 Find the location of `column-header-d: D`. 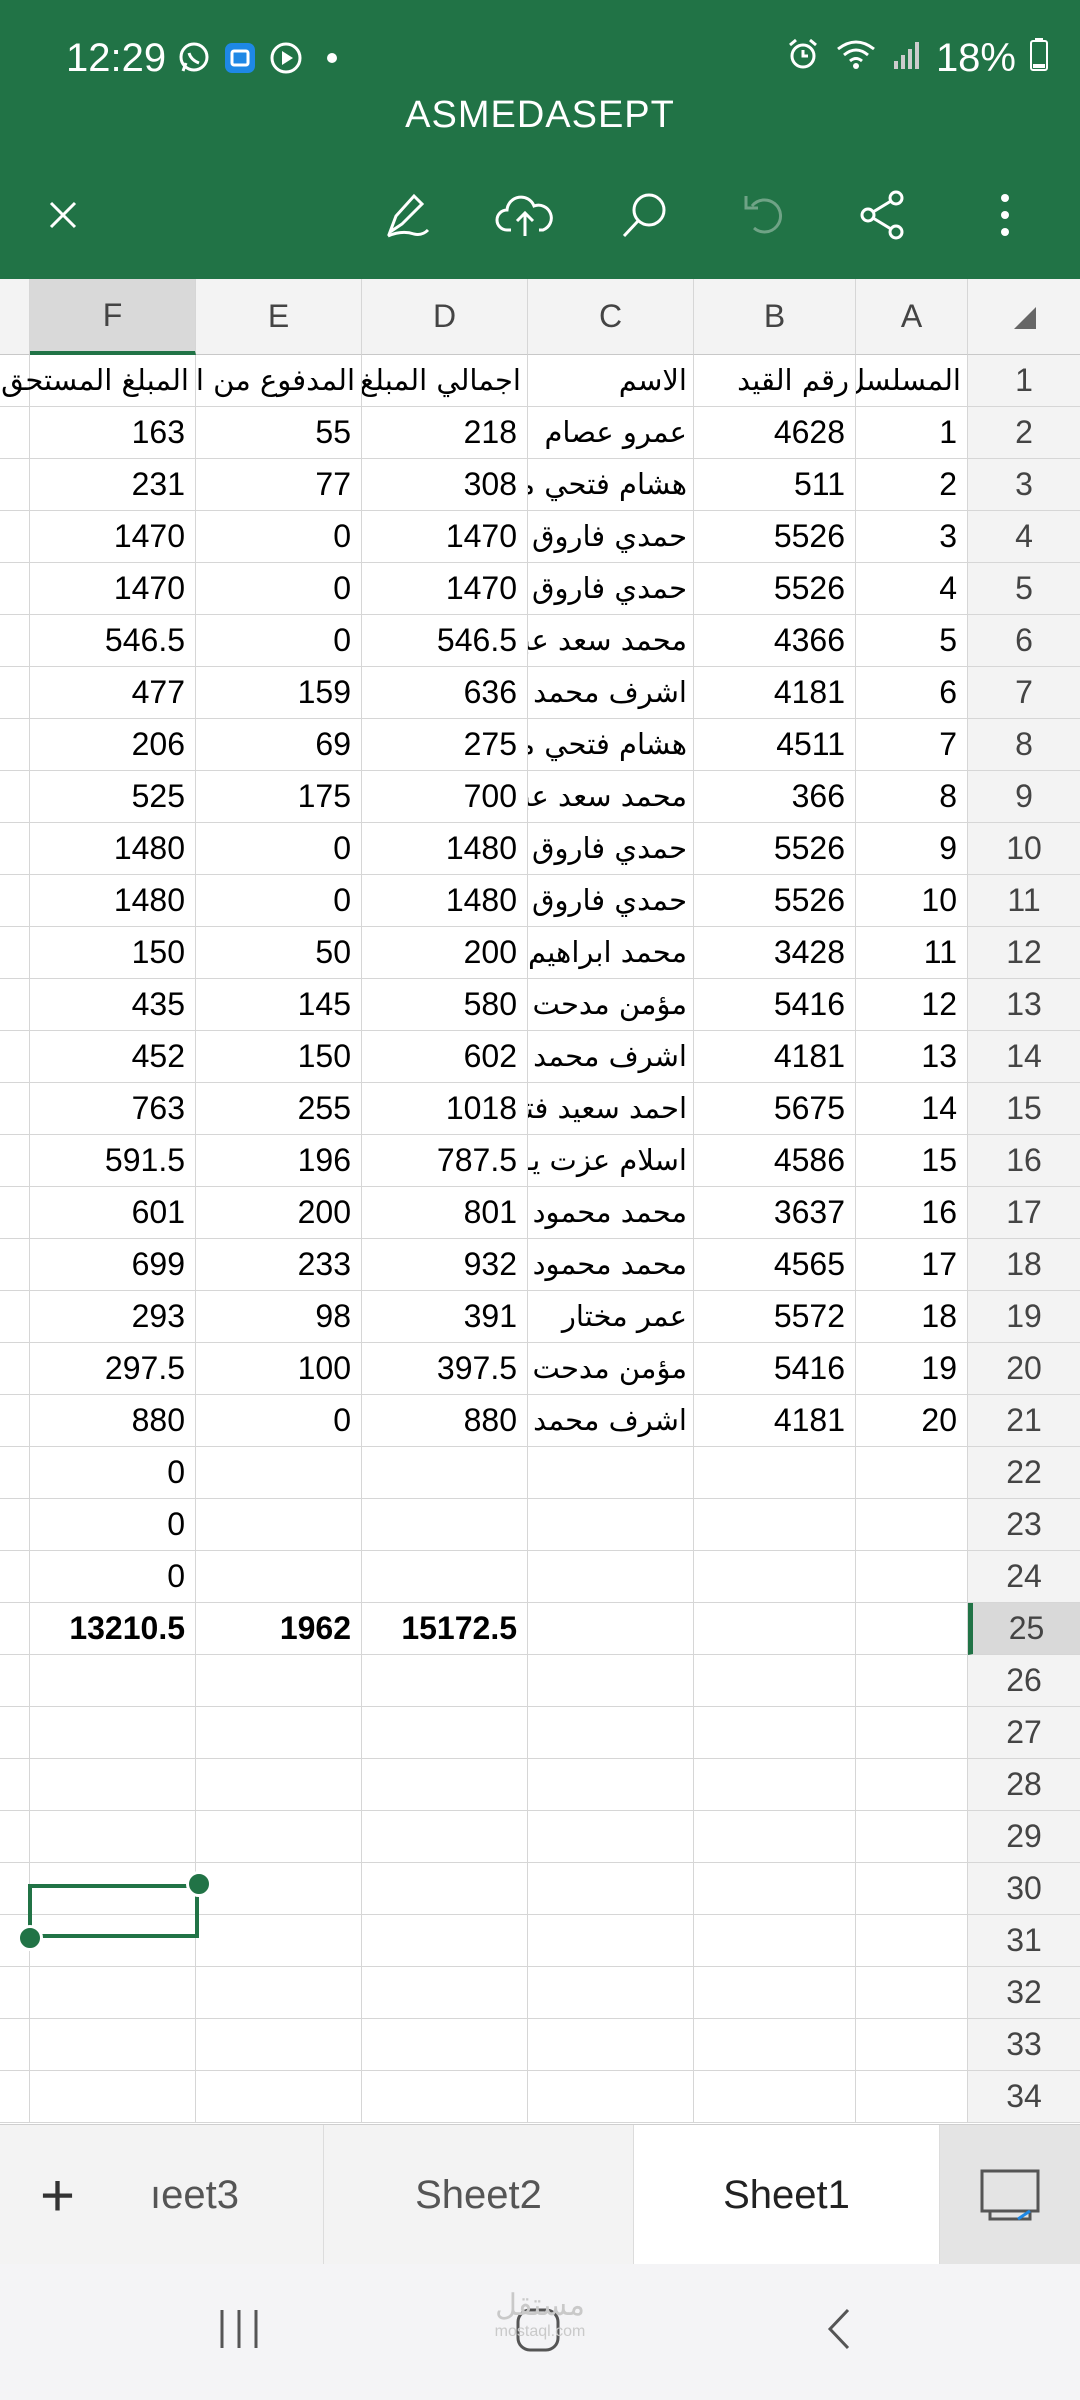

column-header-d: D is located at coordinates (445, 317).